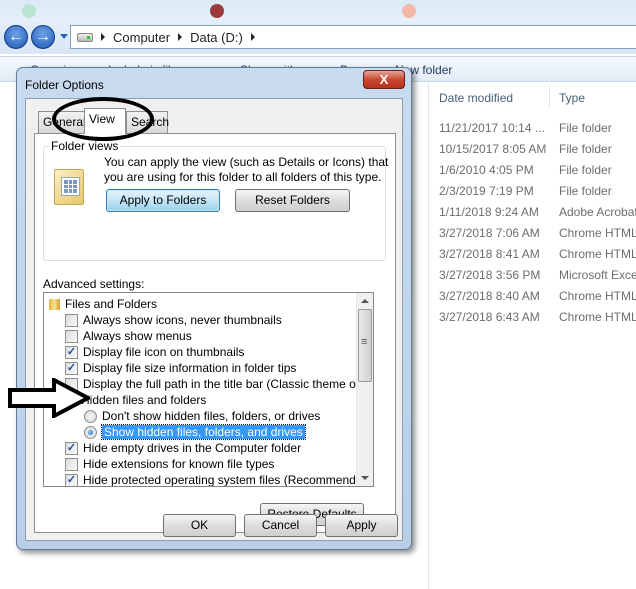 The width and height of the screenshot is (636, 589). What do you see at coordinates (85, 146) in the screenshot?
I see `folder-views-label: Folder views` at bounding box center [85, 146].